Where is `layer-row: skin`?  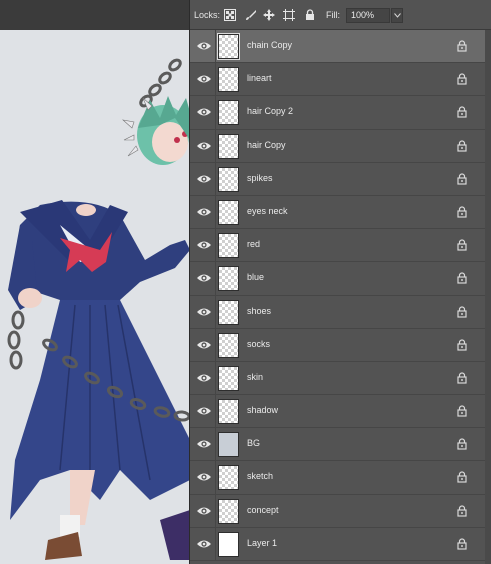
layer-row: skin is located at coordinates (340, 378).